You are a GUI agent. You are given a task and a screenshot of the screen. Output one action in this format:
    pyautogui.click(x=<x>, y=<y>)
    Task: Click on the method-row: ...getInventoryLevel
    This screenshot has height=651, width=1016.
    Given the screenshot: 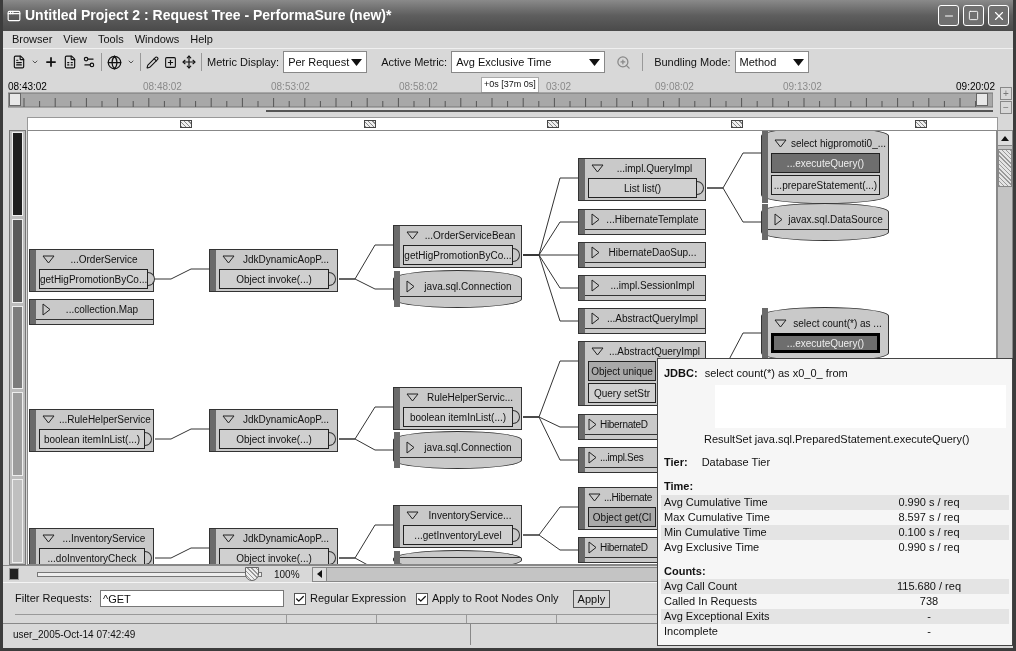 What is the action you would take?
    pyautogui.click(x=458, y=535)
    